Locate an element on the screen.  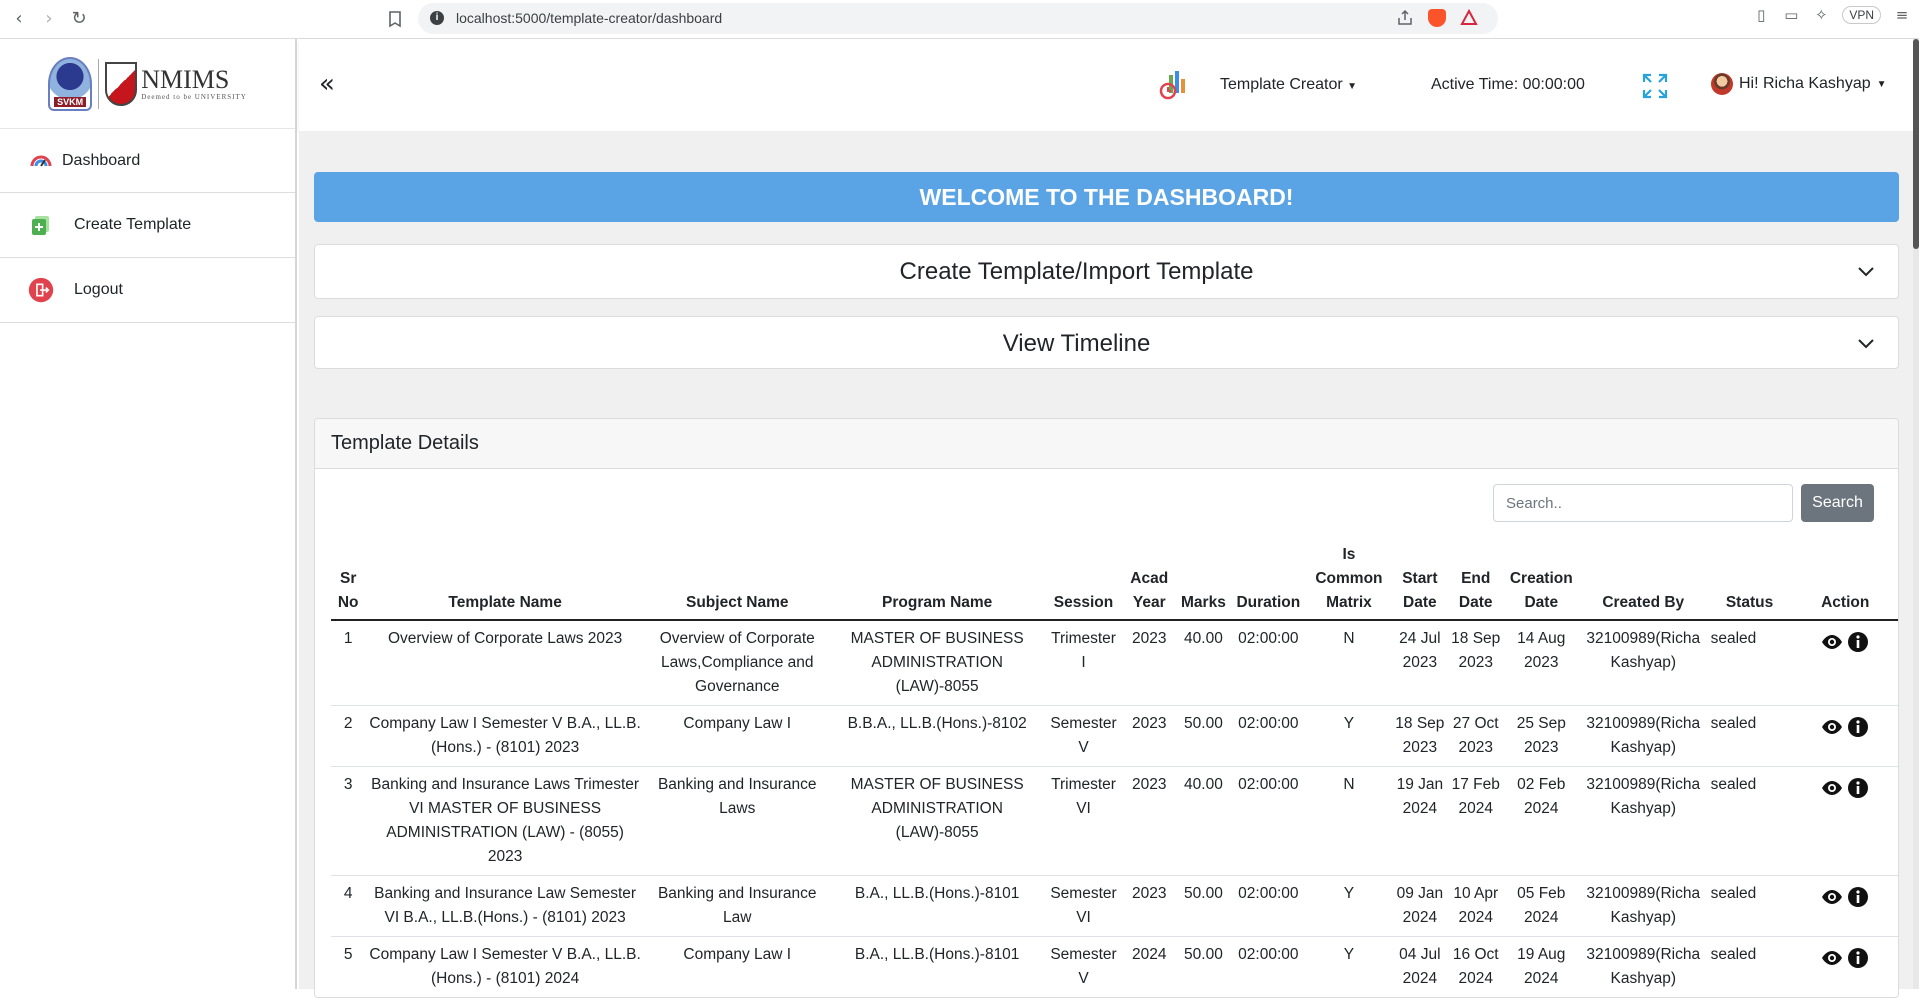
page-scrollbar is located at coordinates (1916, 514).